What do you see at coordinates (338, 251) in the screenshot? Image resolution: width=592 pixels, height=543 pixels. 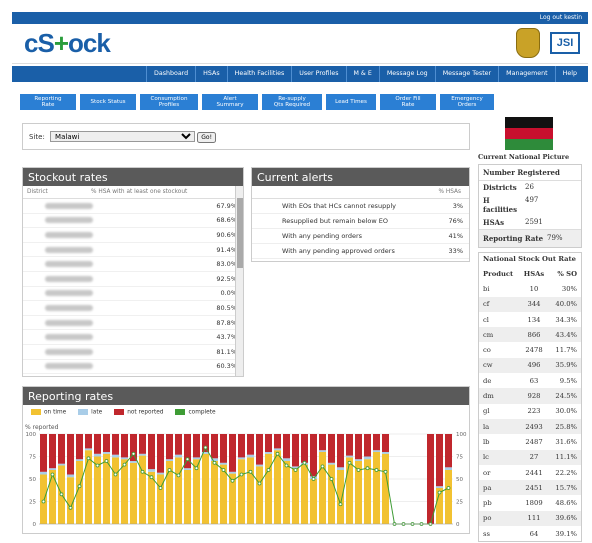 I see `alert-label: With any pending approved orders` at bounding box center [338, 251].